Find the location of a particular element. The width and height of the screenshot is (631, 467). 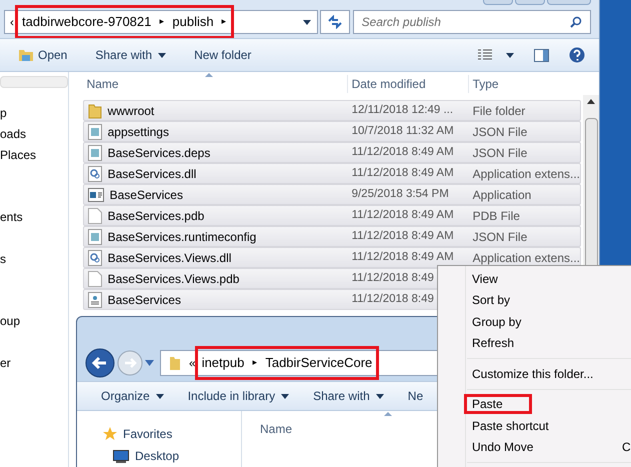

file-row: BaseServices.pdb 11/12/2018 8:49 AM PDB File is located at coordinates (331, 215).